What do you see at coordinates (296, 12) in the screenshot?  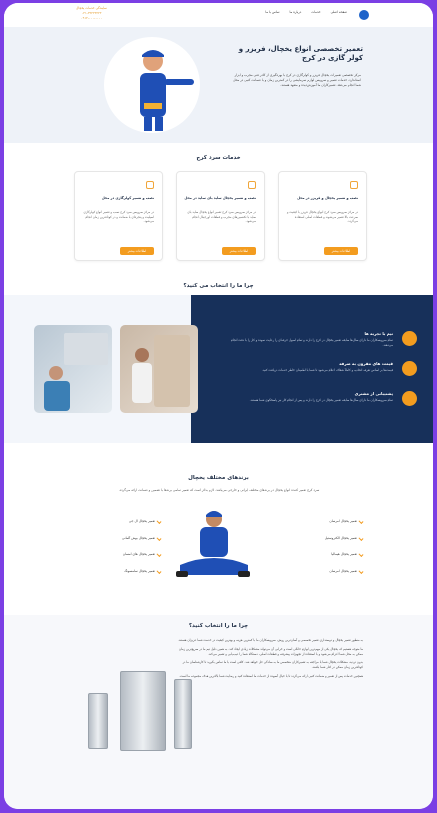 I see `nav-item-about: درباره ما` at bounding box center [296, 12].